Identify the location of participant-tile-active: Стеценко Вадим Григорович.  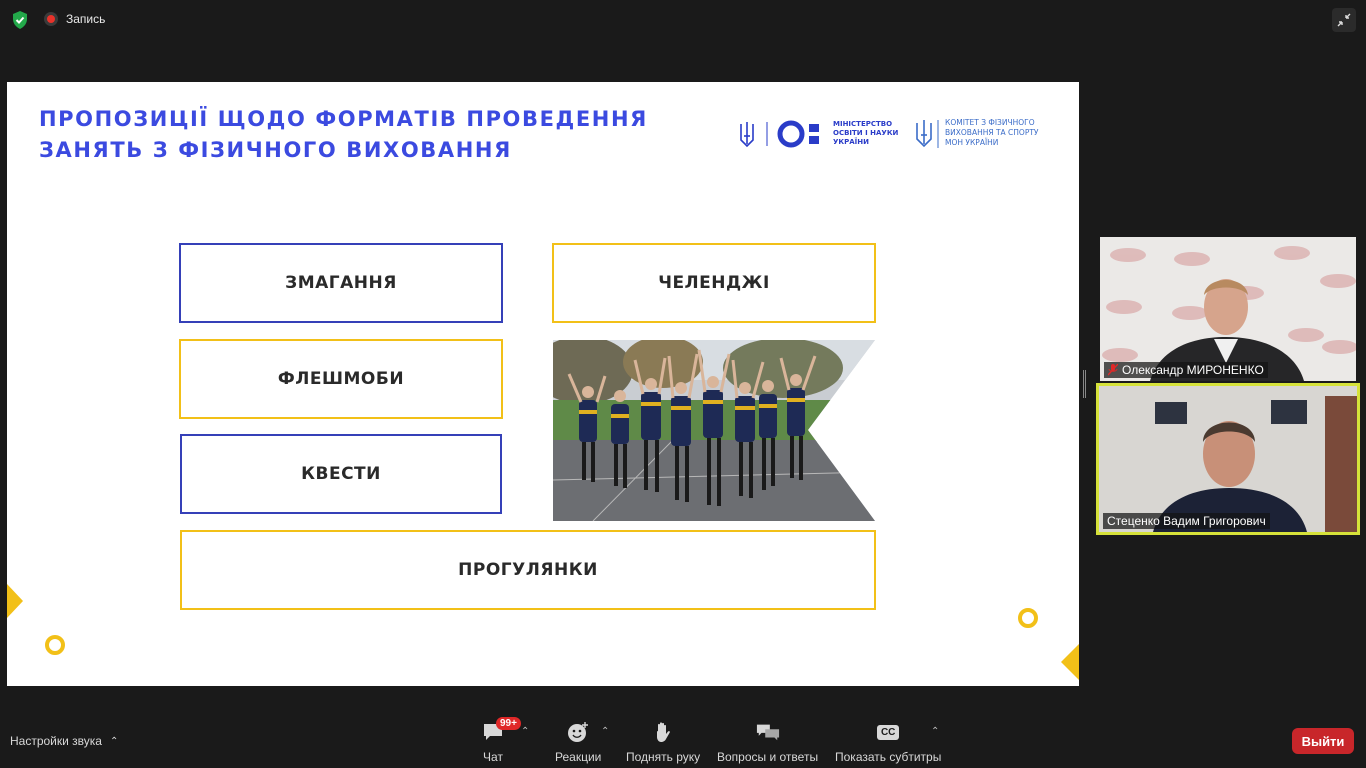
(1228, 459).